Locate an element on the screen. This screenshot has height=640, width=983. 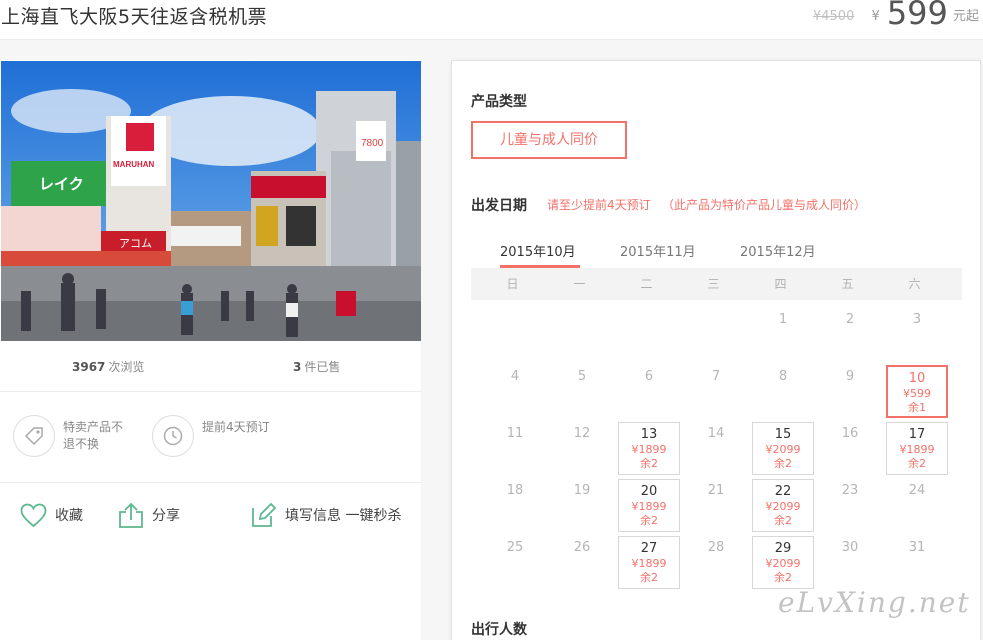
calendar-day: 19 is located at coordinates (582, 490).